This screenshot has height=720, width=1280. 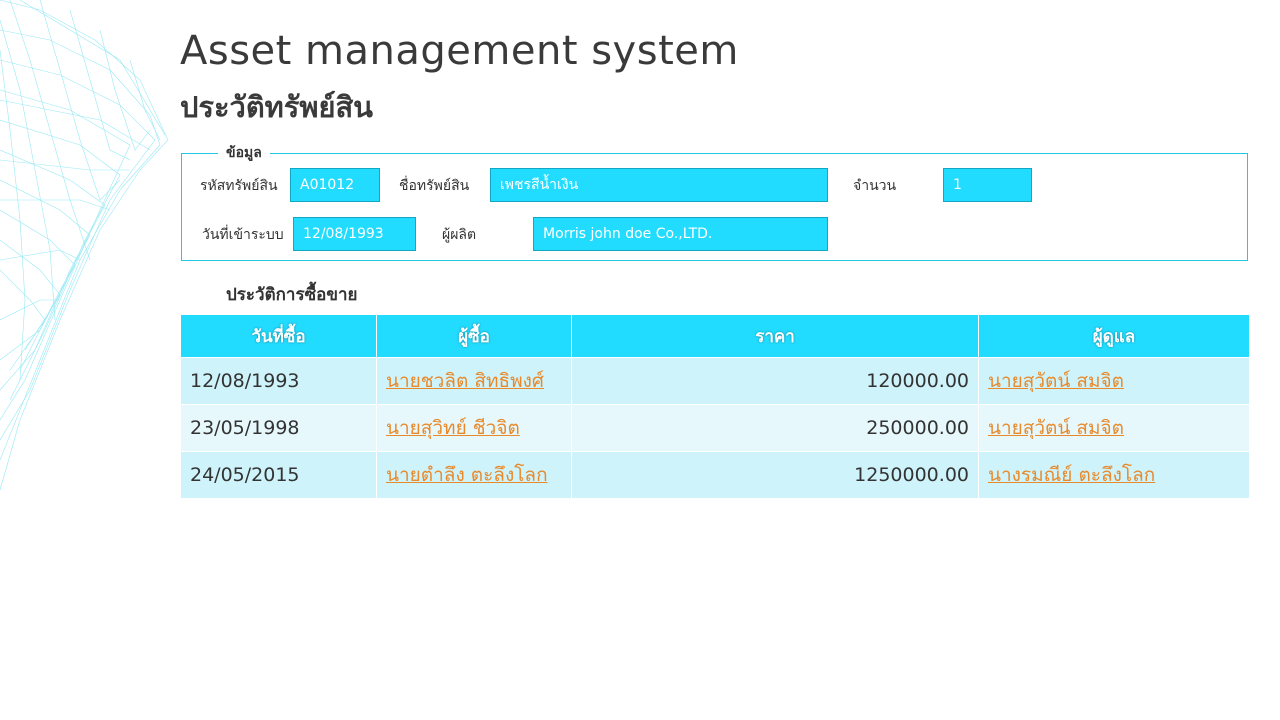 What do you see at coordinates (474, 336) in the screenshot?
I see `column-header-buyer: ผู้ซื้อ` at bounding box center [474, 336].